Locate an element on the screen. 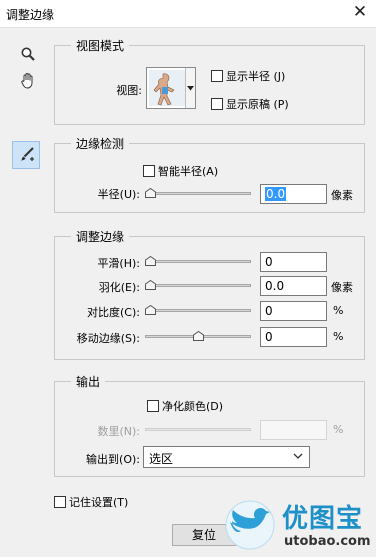 The height and width of the screenshot is (557, 376). shift-edge-label: 移动边缘(S): is located at coordinates (108, 338).